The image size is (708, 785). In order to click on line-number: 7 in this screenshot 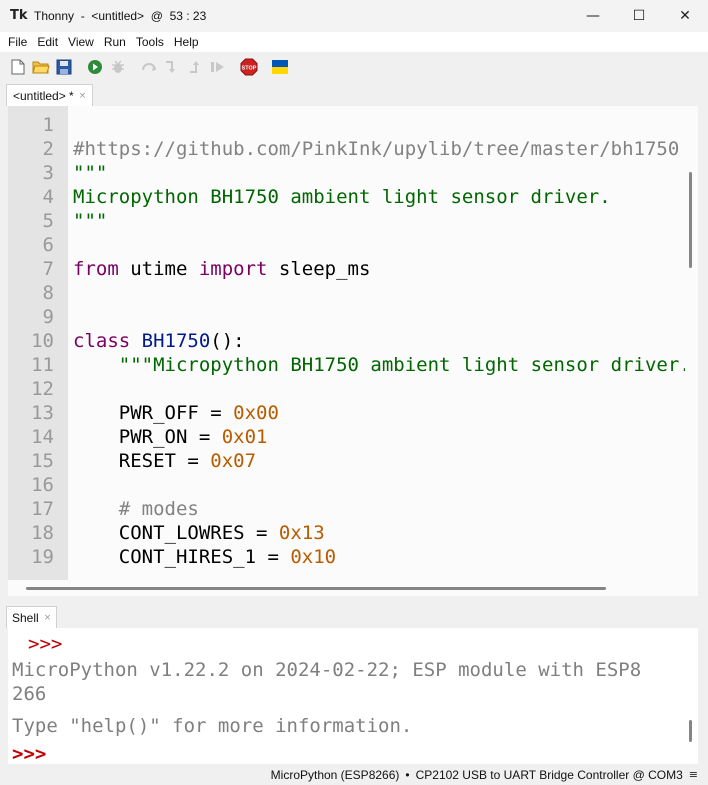, I will do `click(48, 269)`.